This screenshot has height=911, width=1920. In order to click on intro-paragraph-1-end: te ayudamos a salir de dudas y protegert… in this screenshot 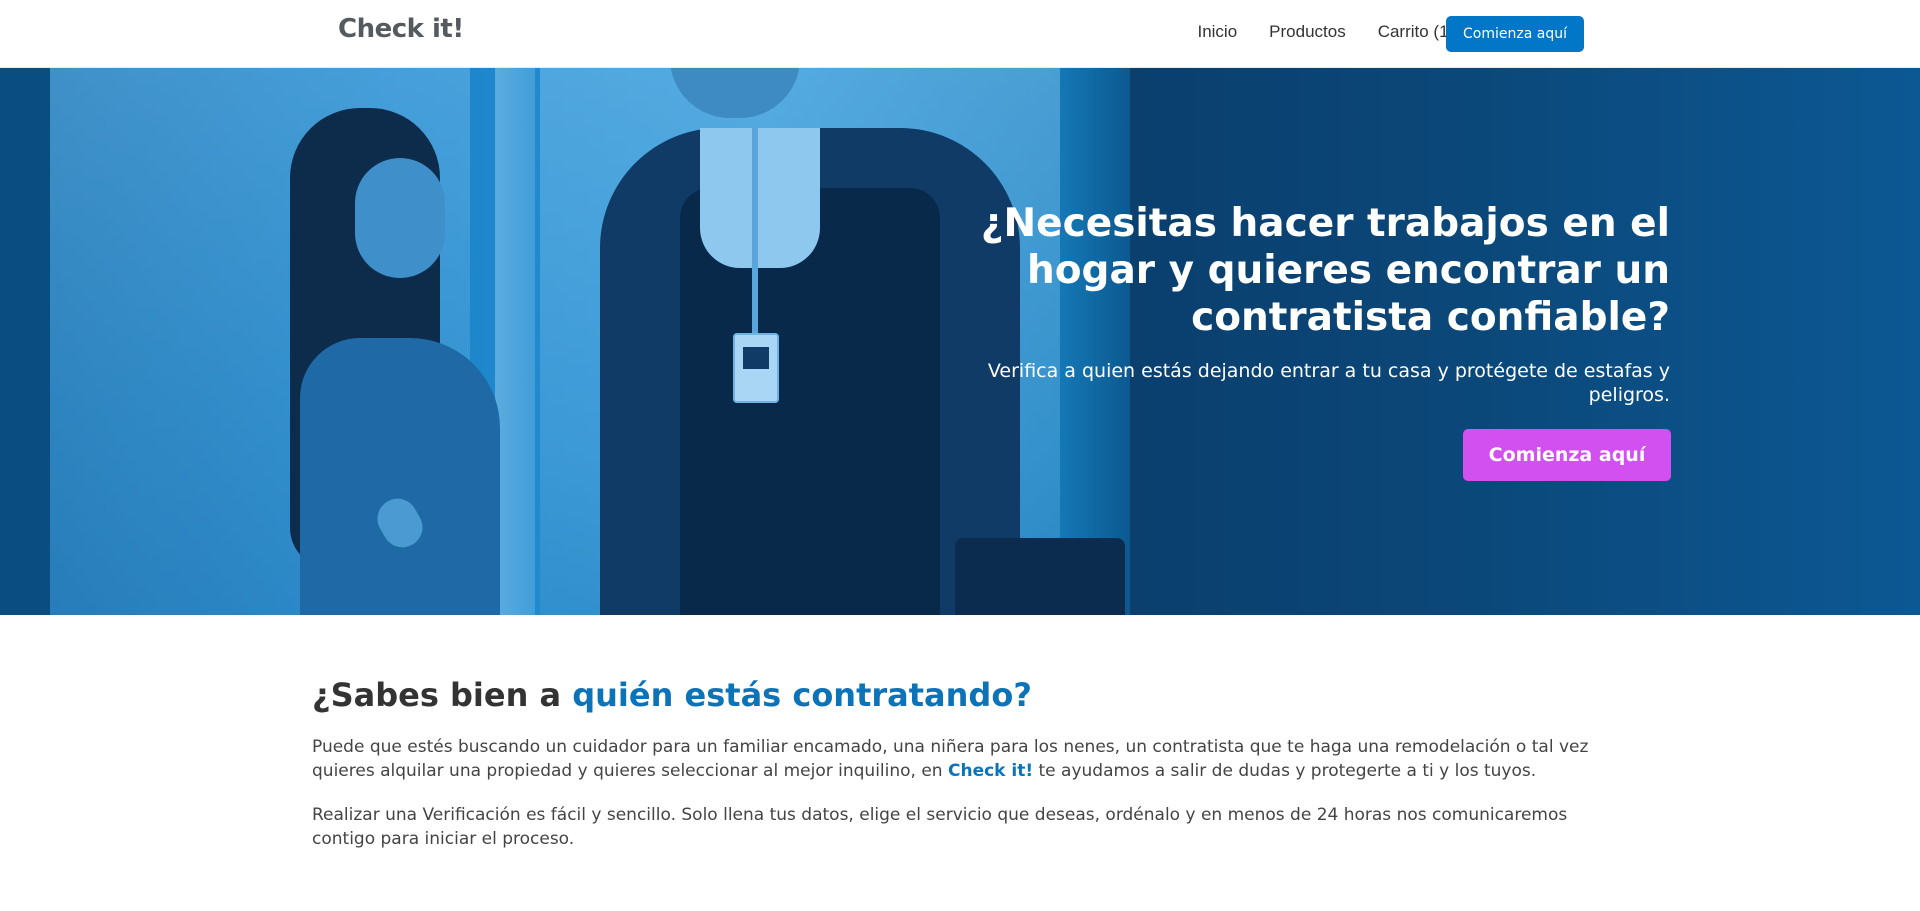, I will do `click(1285, 771)`.